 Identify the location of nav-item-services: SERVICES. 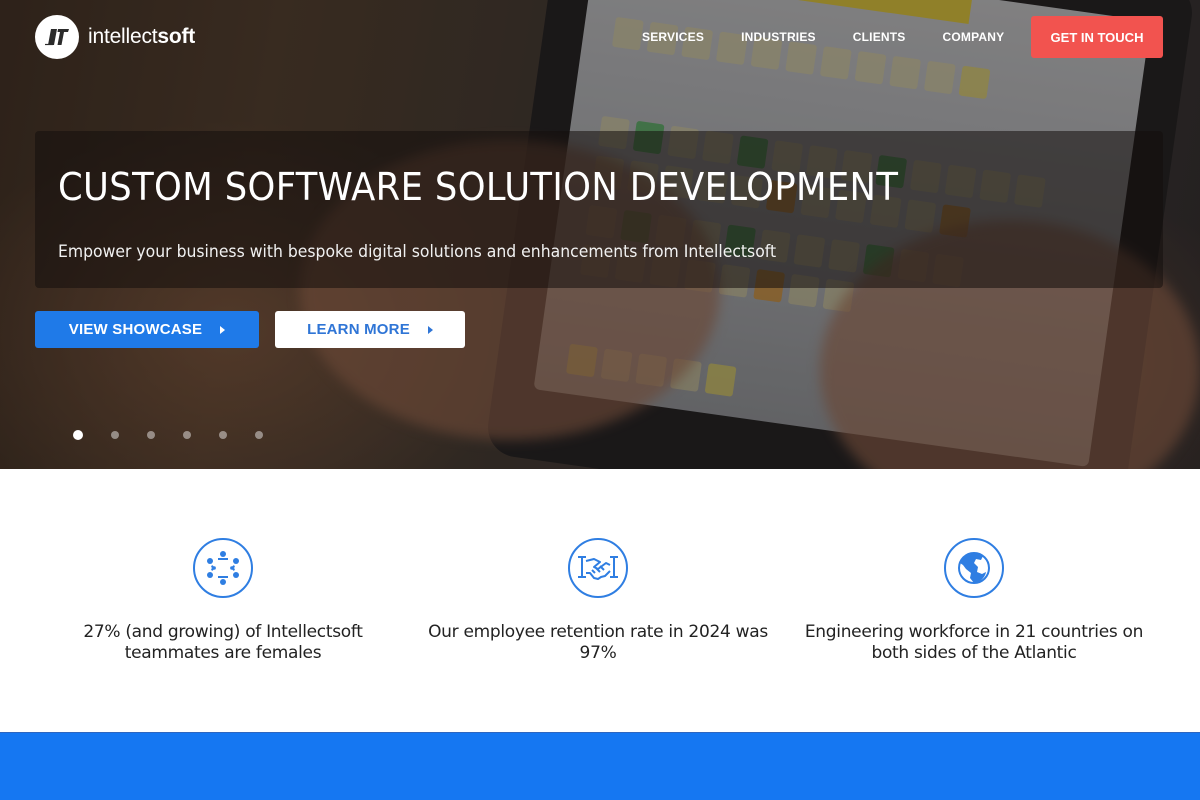
(673, 37).